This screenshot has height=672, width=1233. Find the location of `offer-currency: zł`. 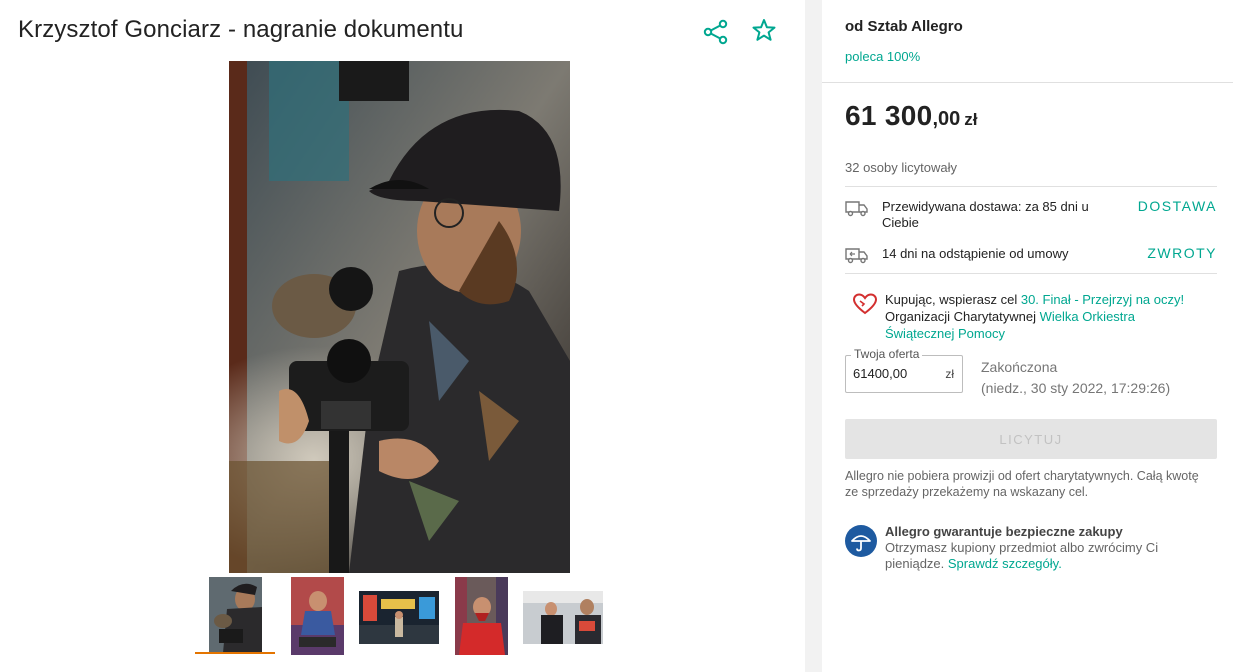

offer-currency: zł is located at coordinates (949, 374).